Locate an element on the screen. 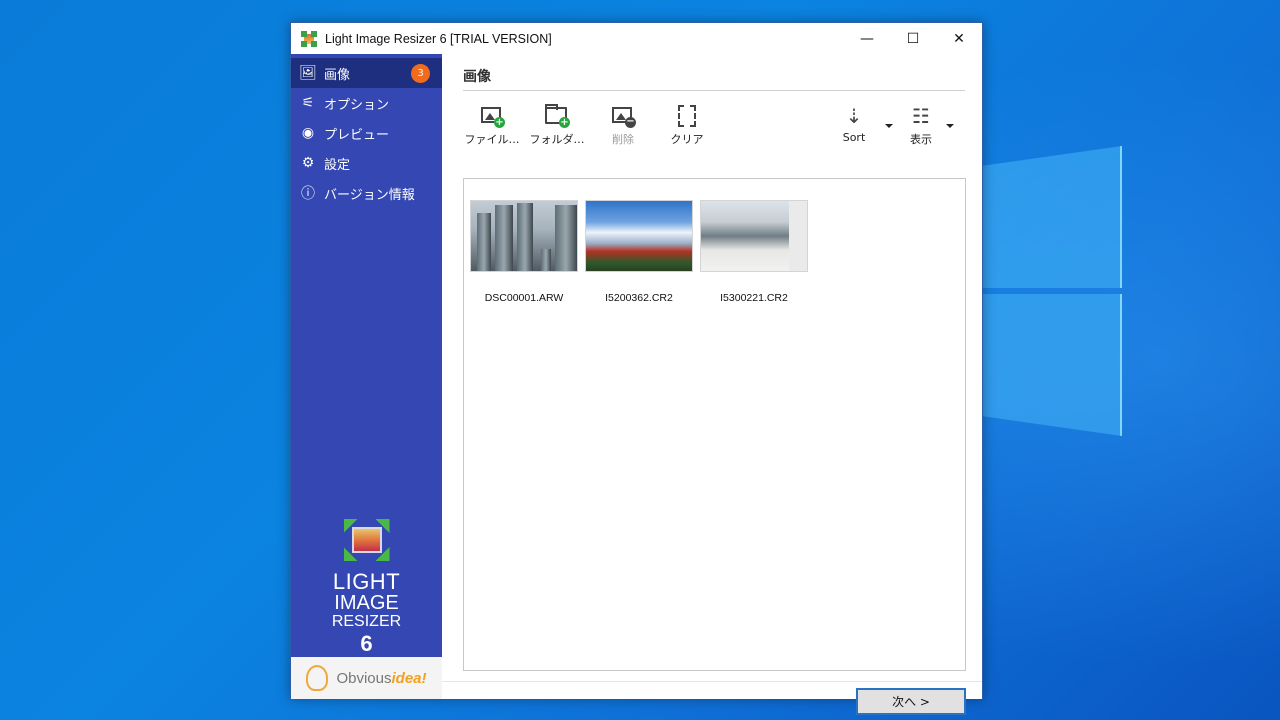 The image size is (1280, 720). eye-icon: ◉ is located at coordinates (308, 133).